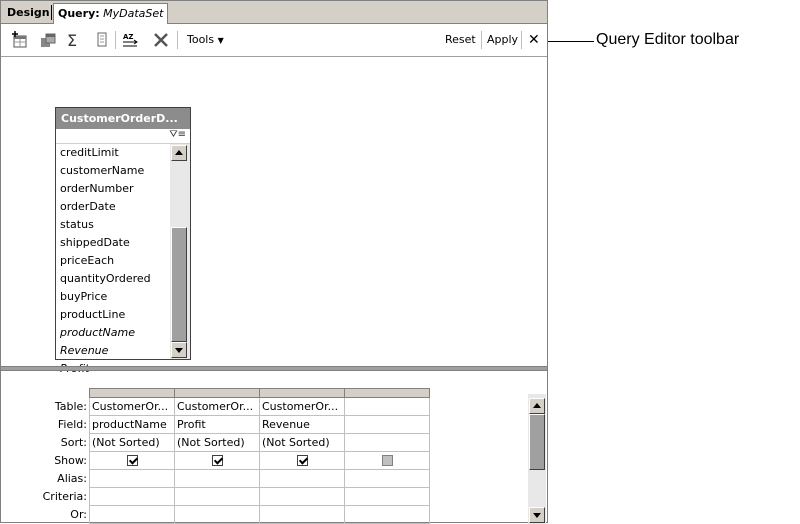 The width and height of the screenshot is (800, 524). Describe the element at coordinates (102, 40) in the screenshot. I see `properties-icon` at that location.